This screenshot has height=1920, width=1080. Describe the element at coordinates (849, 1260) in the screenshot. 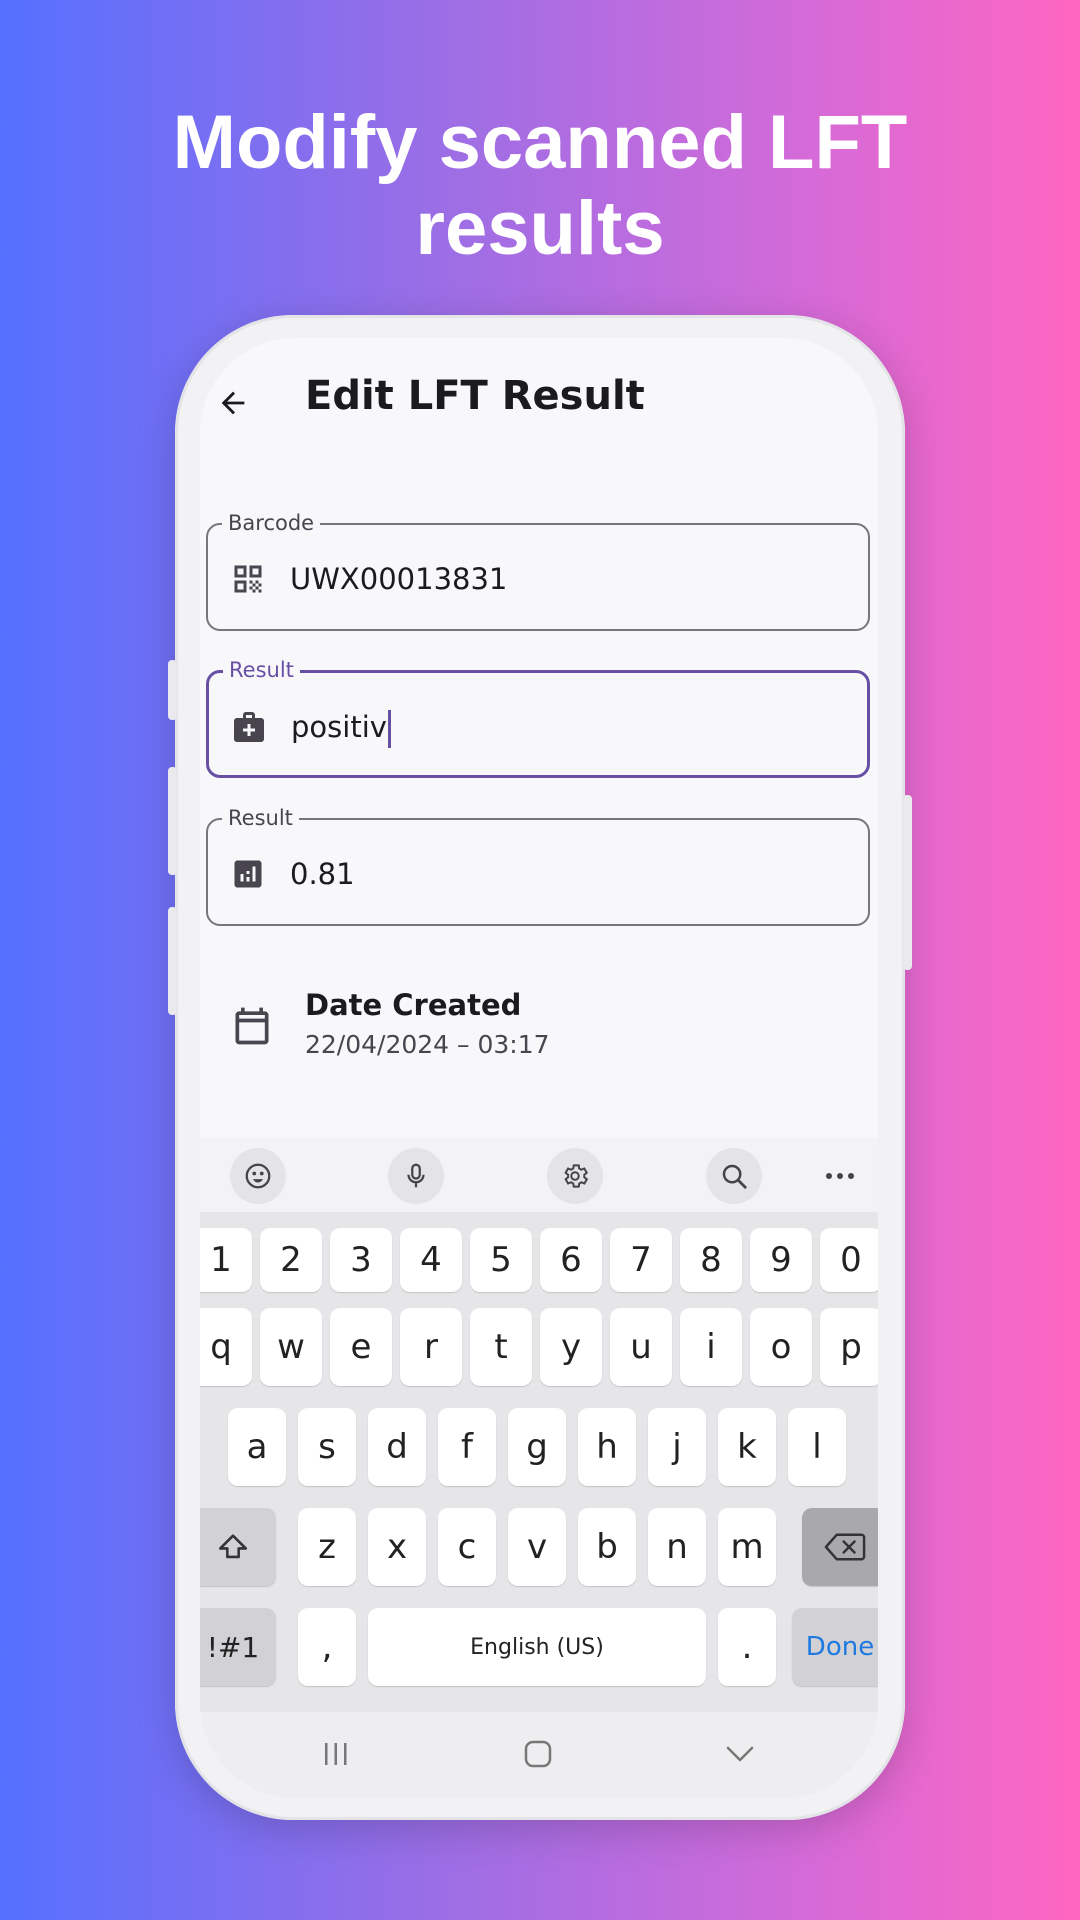

I see `key-0: 0` at that location.